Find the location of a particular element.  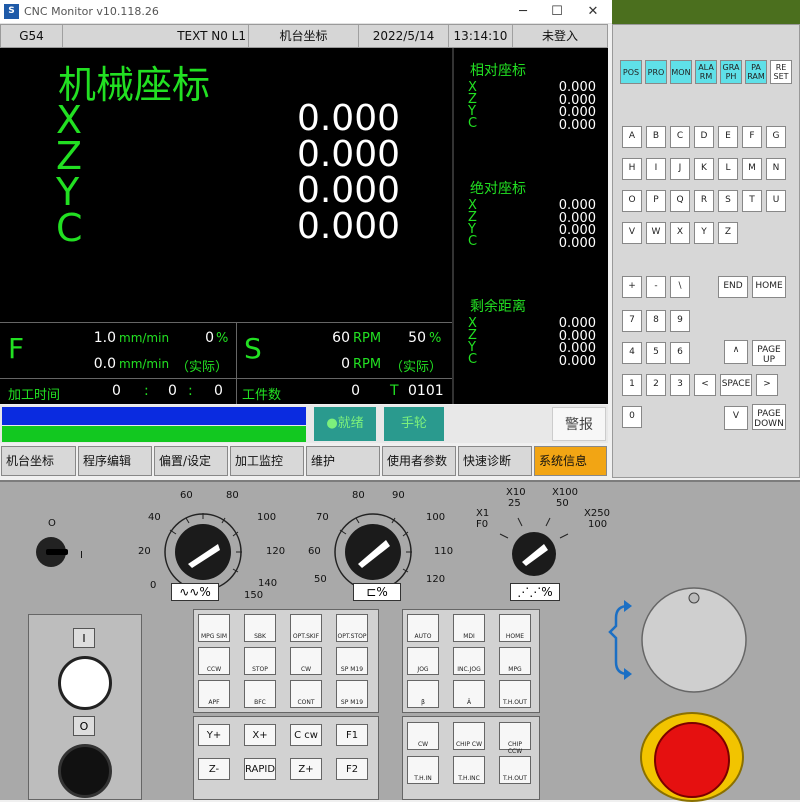

key-r: R is located at coordinates (704, 201).